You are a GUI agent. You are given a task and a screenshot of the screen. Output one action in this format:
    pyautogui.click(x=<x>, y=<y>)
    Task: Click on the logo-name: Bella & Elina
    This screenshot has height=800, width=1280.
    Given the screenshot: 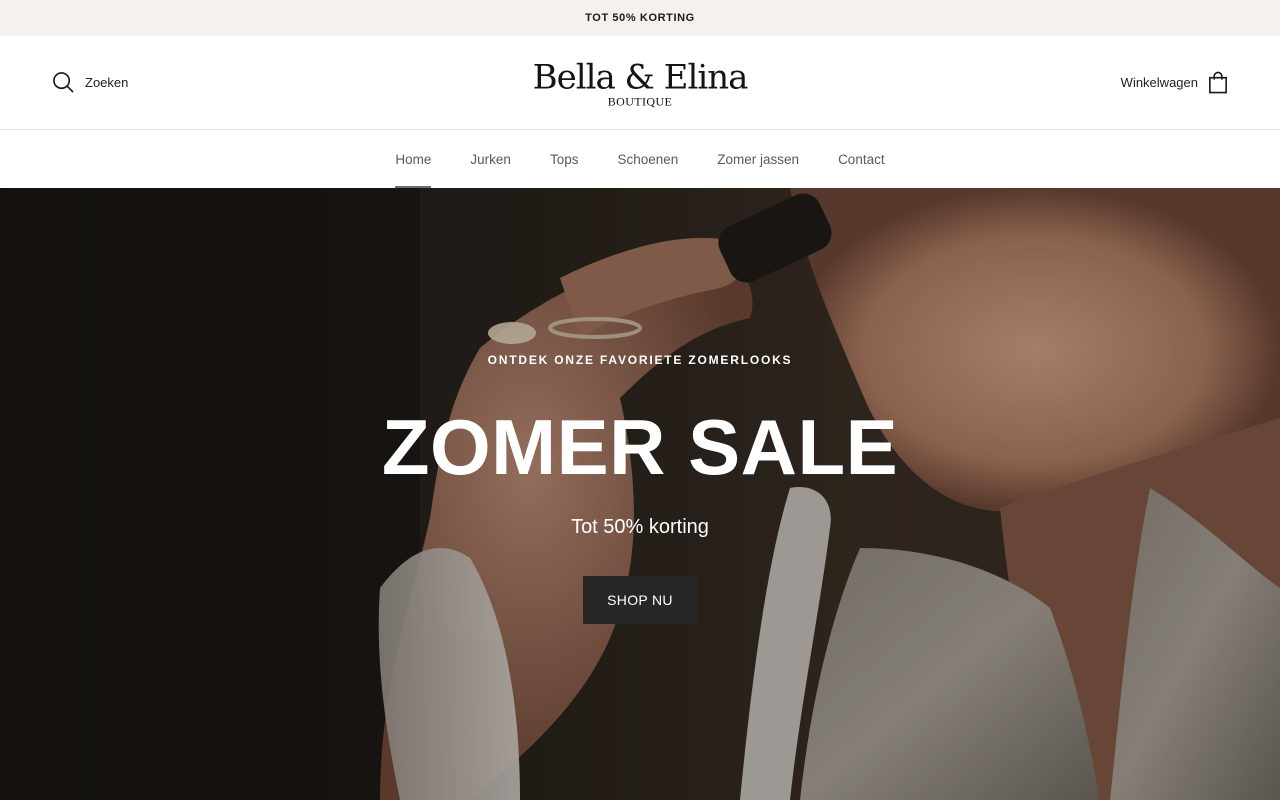 What is the action you would take?
    pyautogui.click(x=641, y=77)
    